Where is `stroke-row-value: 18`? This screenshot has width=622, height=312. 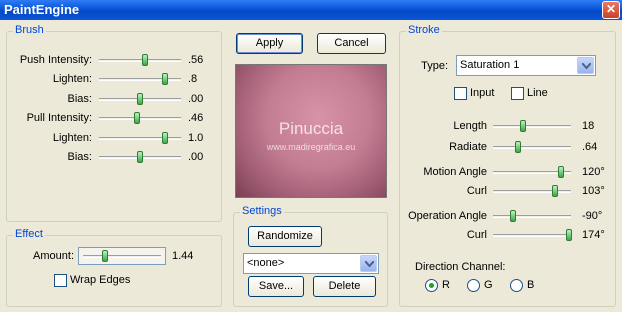 stroke-row-value: 18 is located at coordinates (588, 126).